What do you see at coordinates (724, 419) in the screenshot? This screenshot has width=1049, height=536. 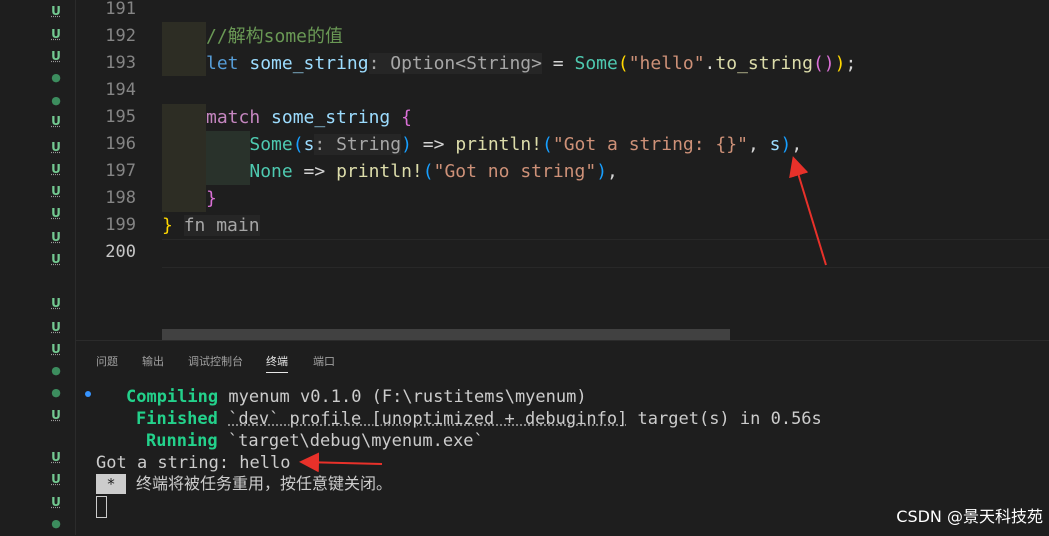 I see `finished-time-text: target(s) in 0.56s` at bounding box center [724, 419].